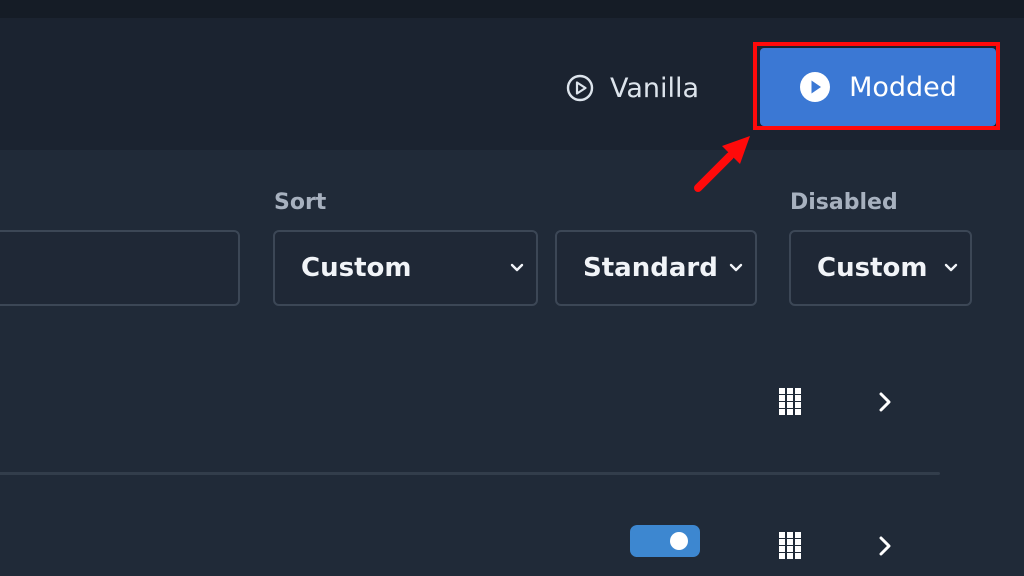  I want to click on modded-label: Modded, so click(903, 87).